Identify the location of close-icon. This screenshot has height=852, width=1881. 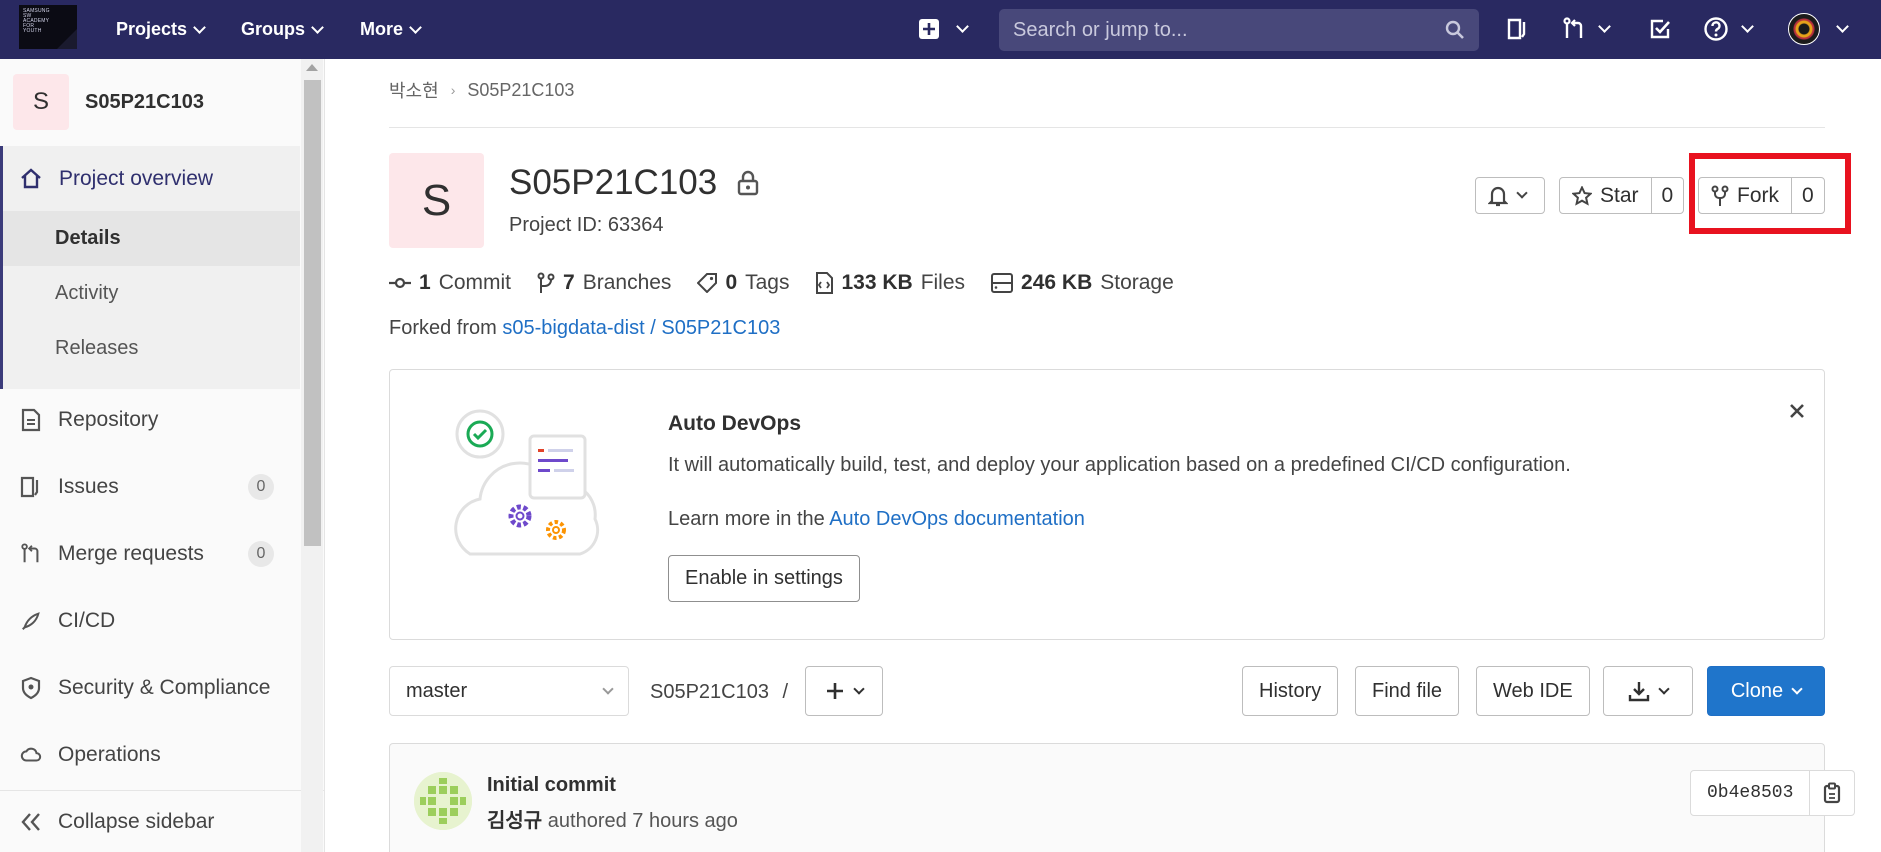
(1797, 411).